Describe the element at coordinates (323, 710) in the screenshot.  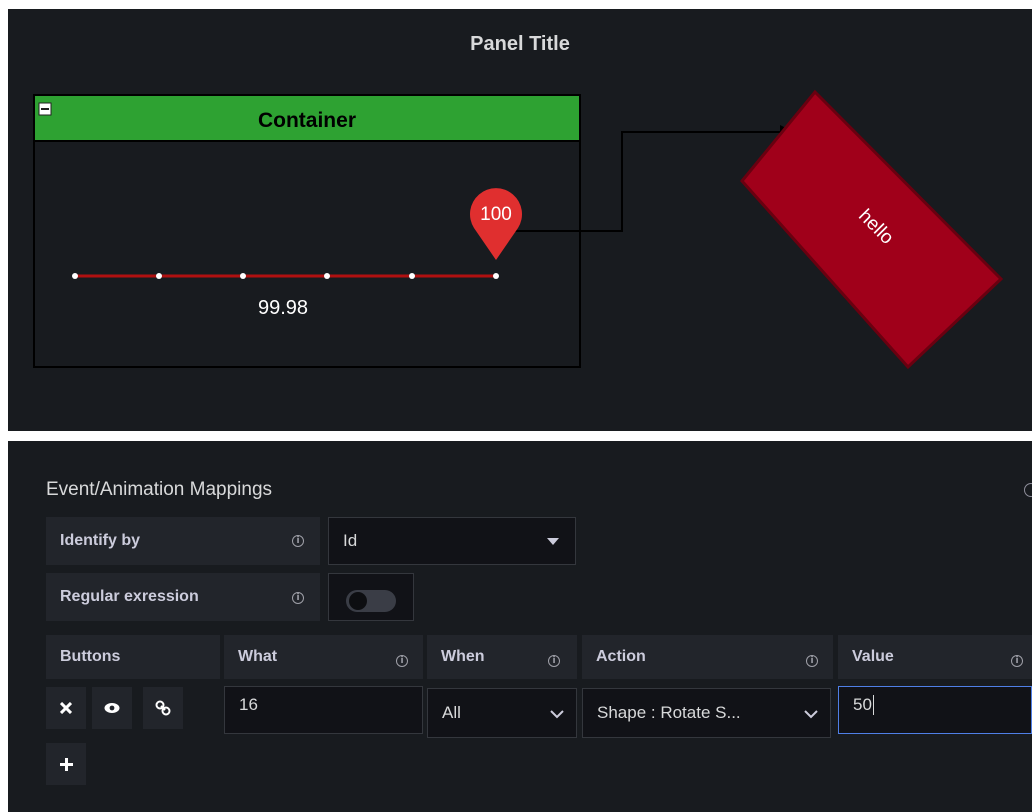
I see `what-input: 16` at that location.